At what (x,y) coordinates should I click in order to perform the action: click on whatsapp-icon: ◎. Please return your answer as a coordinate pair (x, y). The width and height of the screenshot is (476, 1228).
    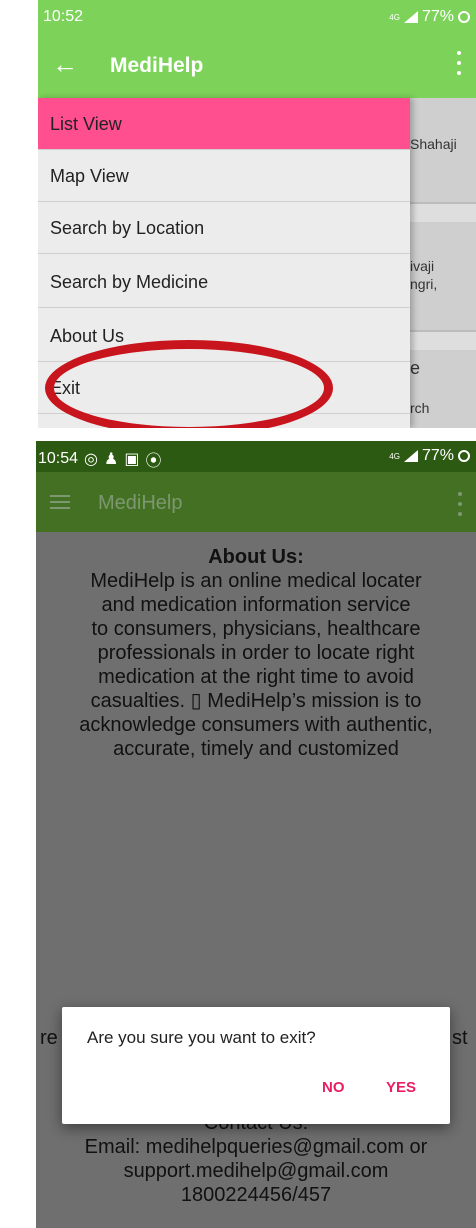
    Looking at the image, I should click on (91, 459).